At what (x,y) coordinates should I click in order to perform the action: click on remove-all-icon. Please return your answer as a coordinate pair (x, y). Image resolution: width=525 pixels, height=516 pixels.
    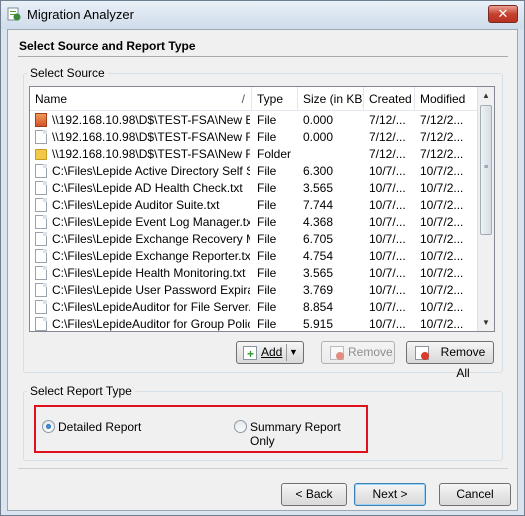
    Looking at the image, I should click on (422, 353).